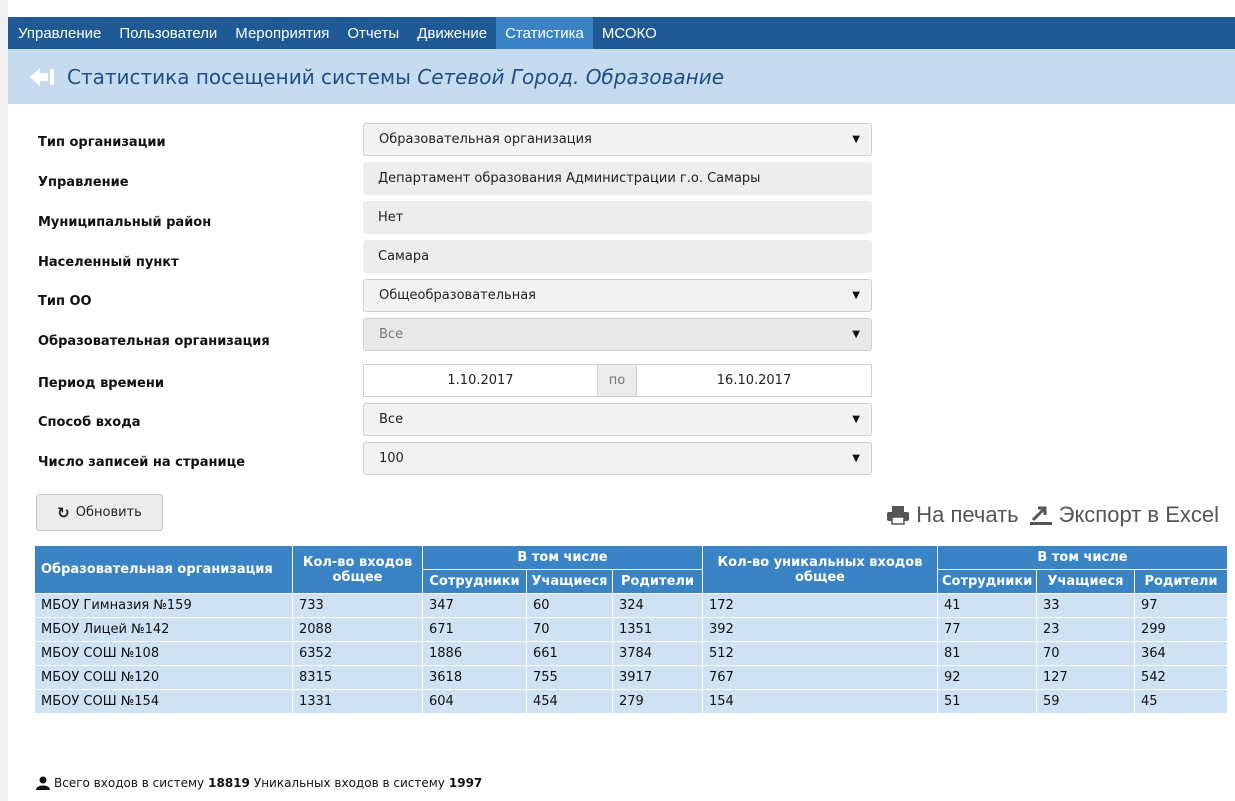  What do you see at coordinates (357, 605) in the screenshot?
I see `cell-total: 733` at bounding box center [357, 605].